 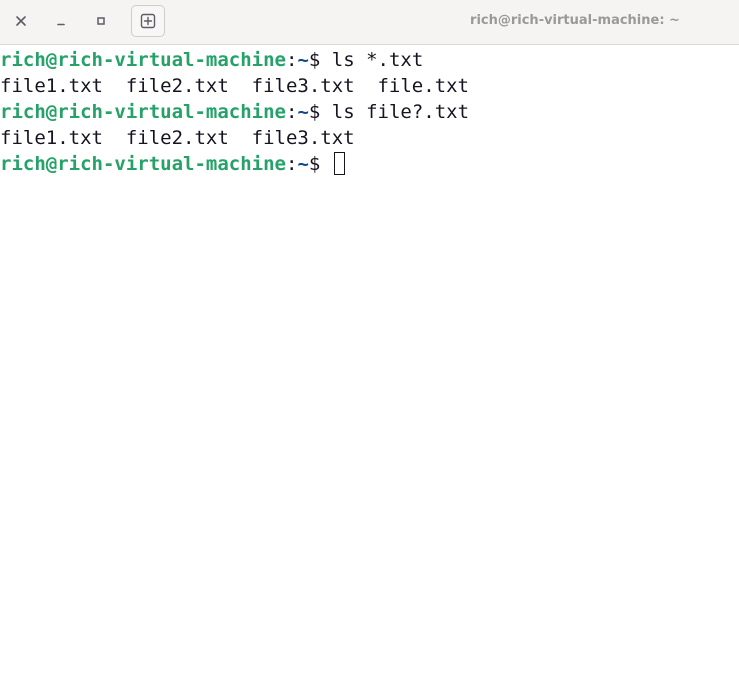 What do you see at coordinates (377, 60) in the screenshot?
I see `command-text: ls *.txt` at bounding box center [377, 60].